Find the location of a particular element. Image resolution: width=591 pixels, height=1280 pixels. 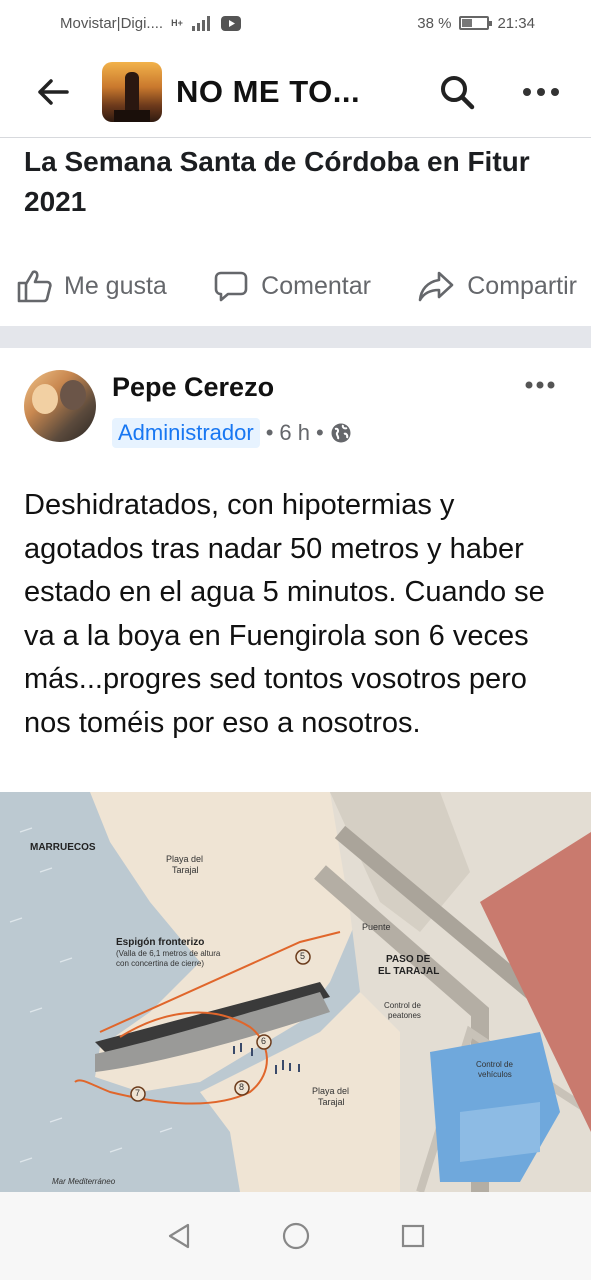

globe-icon is located at coordinates (341, 433).